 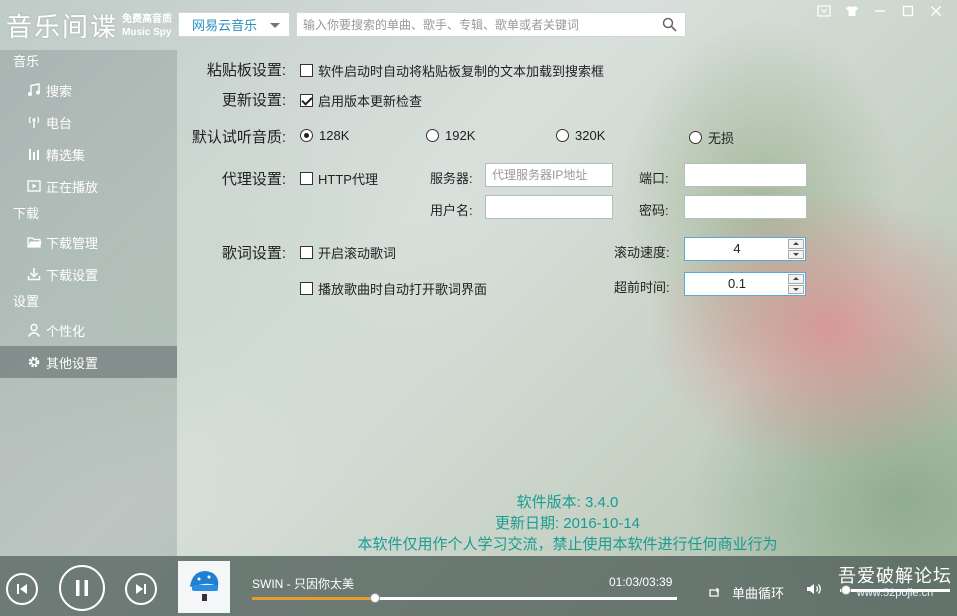 I want to click on next-button, so click(x=141, y=589).